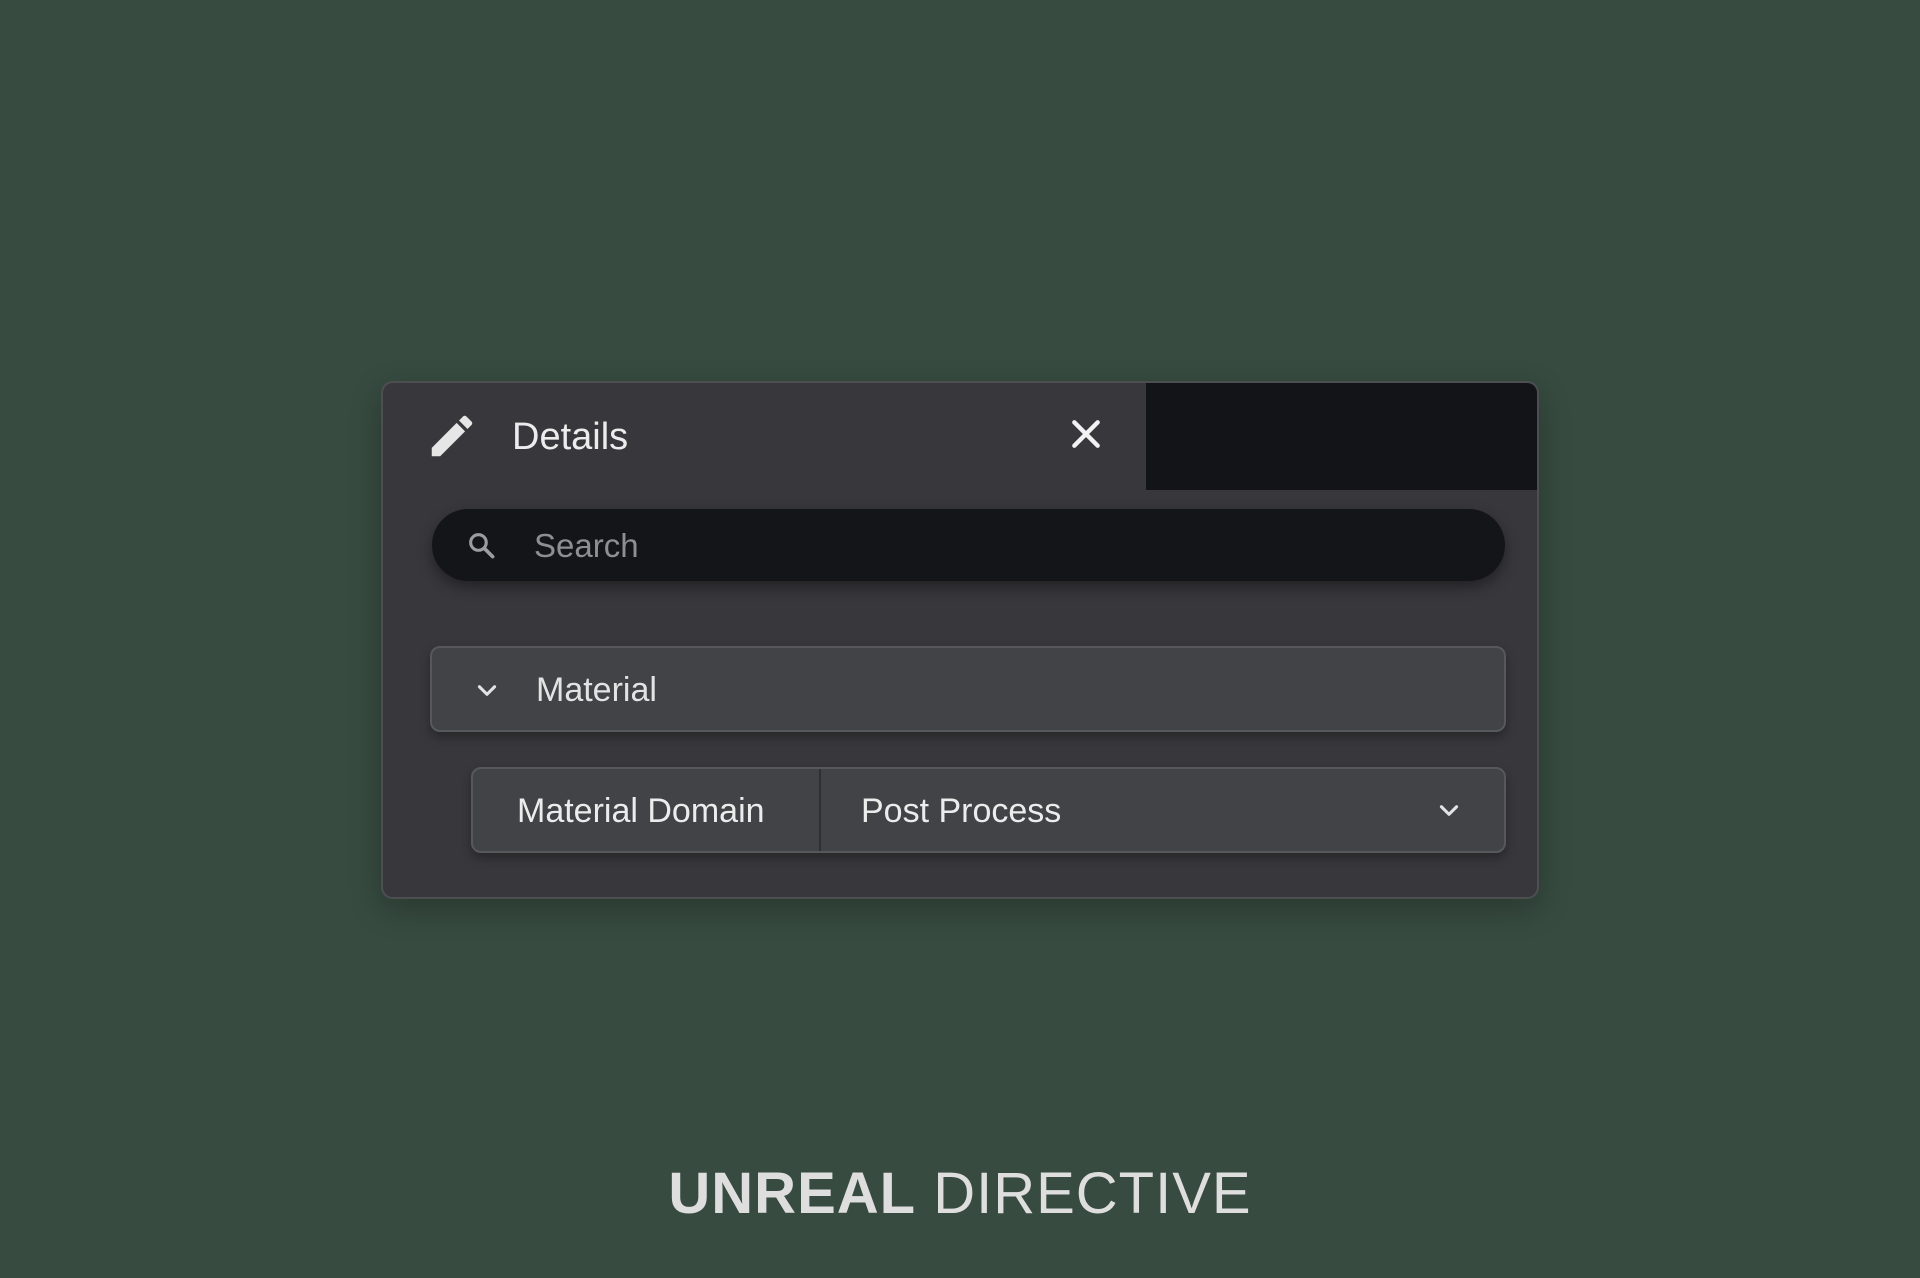  What do you see at coordinates (1086, 434) in the screenshot?
I see `close-icon` at bounding box center [1086, 434].